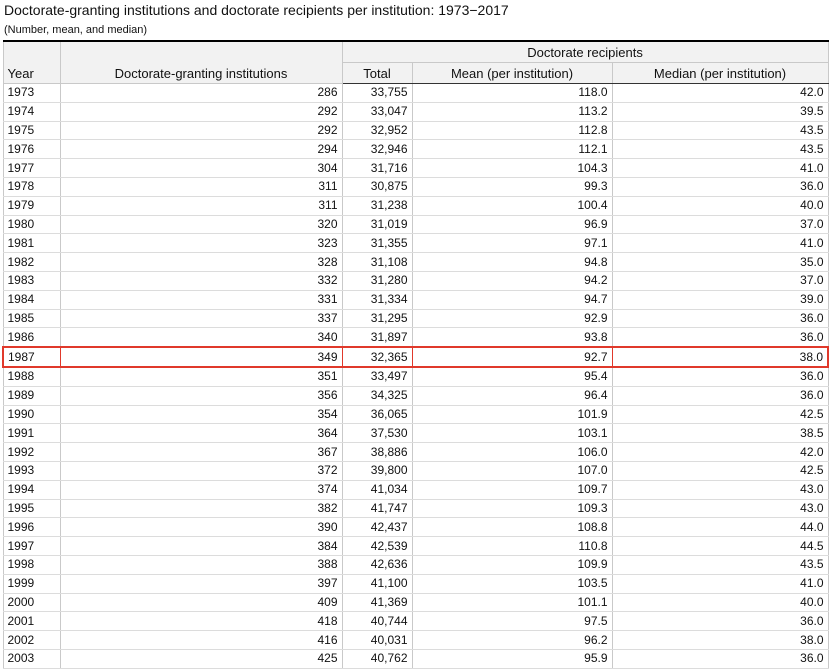 This screenshot has width=831, height=669. Describe the element at coordinates (31, 281) in the screenshot. I see `cell-year: 1983` at that location.